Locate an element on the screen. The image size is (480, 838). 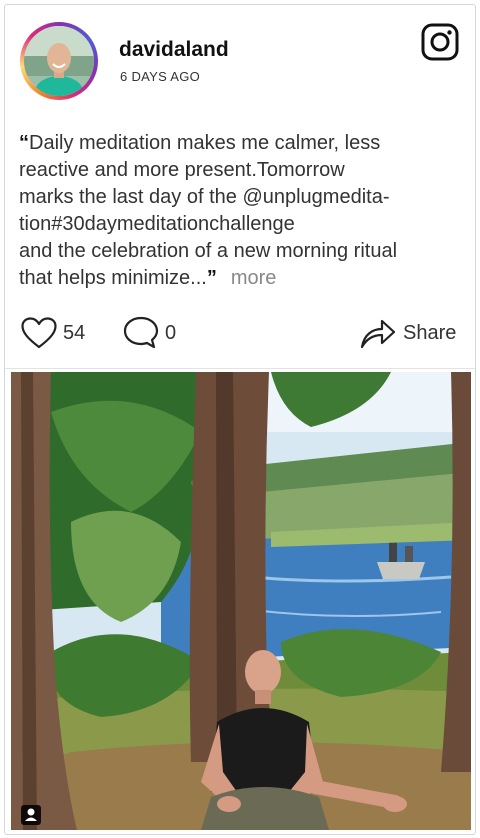
caption-open-quote: “ is located at coordinates (24, 143).